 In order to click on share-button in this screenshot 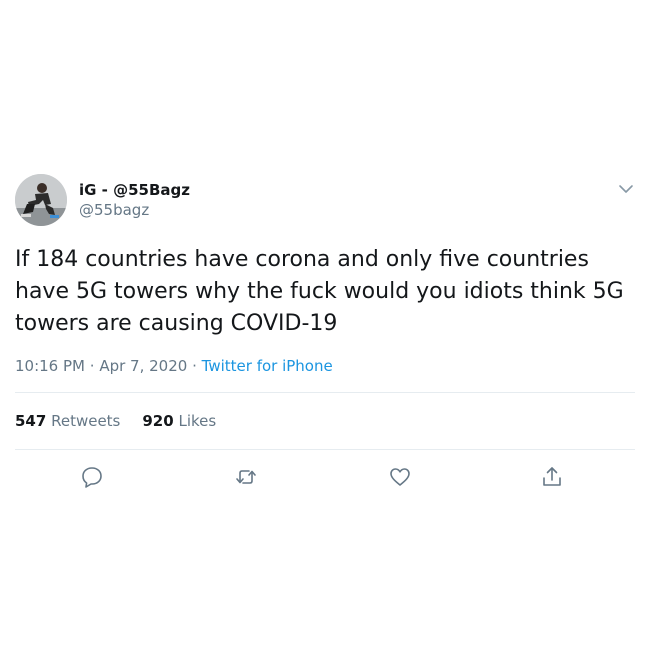, I will do `click(552, 477)`.